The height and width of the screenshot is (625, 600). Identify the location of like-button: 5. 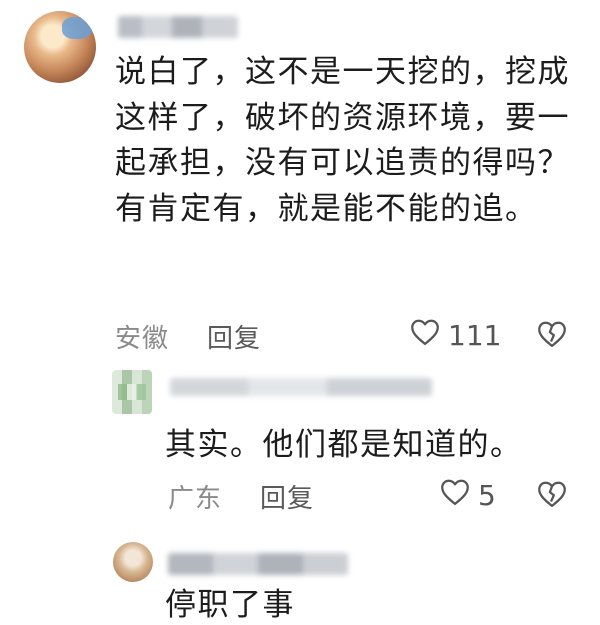
(468, 495).